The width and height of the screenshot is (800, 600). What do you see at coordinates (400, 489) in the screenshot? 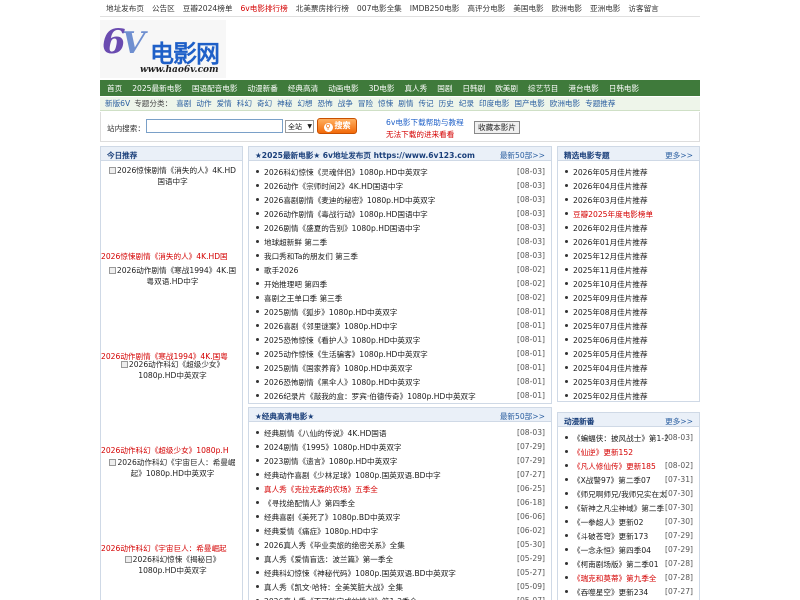
I see `list-item: 真人秀《克拉克森的农场》五季全 [06-25]` at bounding box center [400, 489].